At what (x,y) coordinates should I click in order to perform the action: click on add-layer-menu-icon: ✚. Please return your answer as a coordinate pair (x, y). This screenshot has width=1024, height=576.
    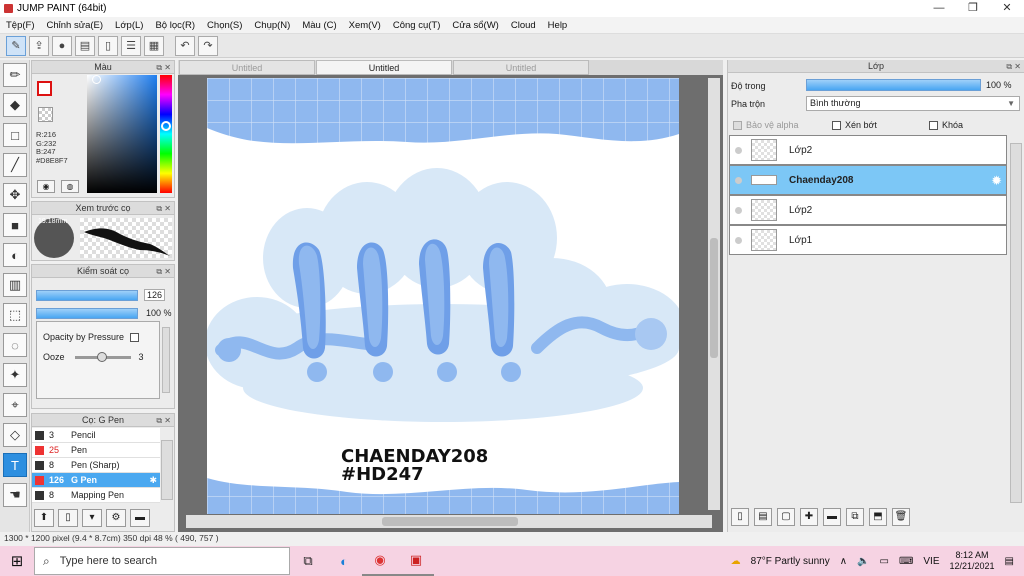
    Looking at the image, I should click on (809, 517).